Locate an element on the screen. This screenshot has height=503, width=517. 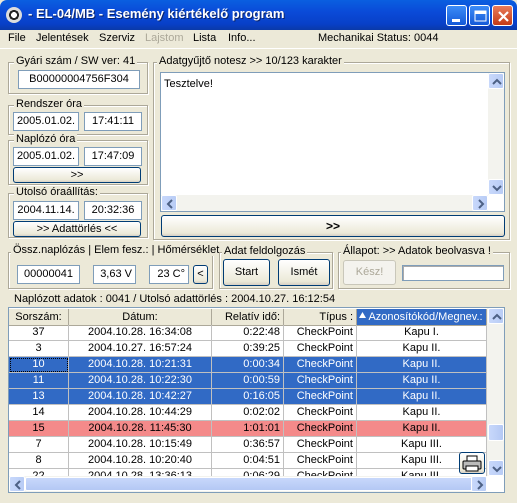
progress-bar is located at coordinates (453, 273).